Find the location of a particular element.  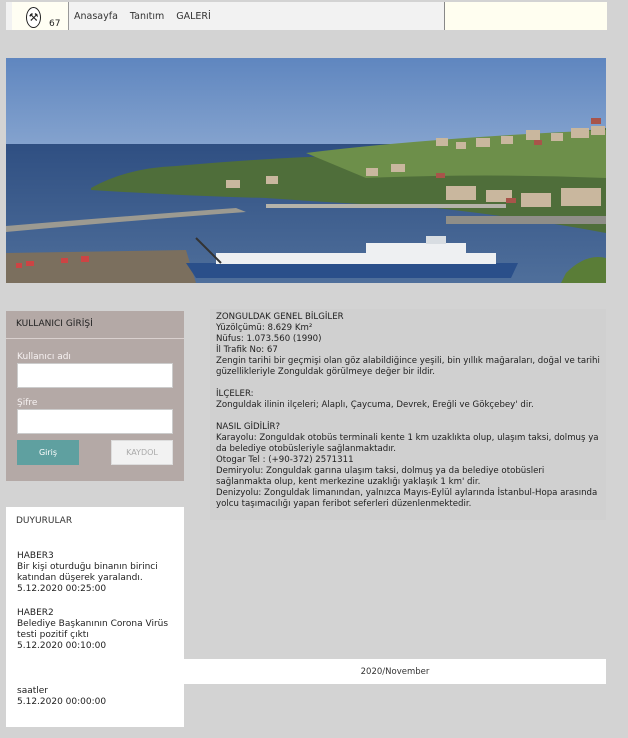

announcements-title: DUYURULAR is located at coordinates (44, 521).